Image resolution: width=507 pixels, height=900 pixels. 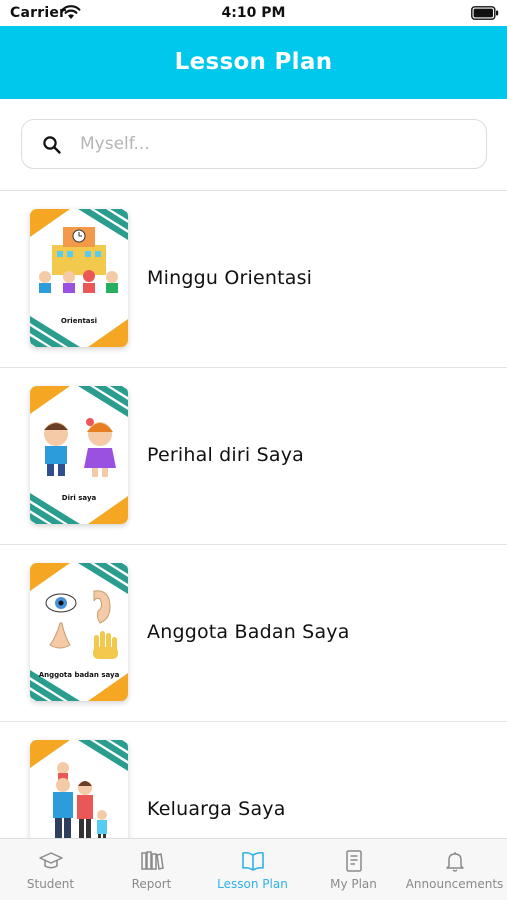 What do you see at coordinates (252, 884) in the screenshot?
I see `tab-label: Lesson Plan` at bounding box center [252, 884].